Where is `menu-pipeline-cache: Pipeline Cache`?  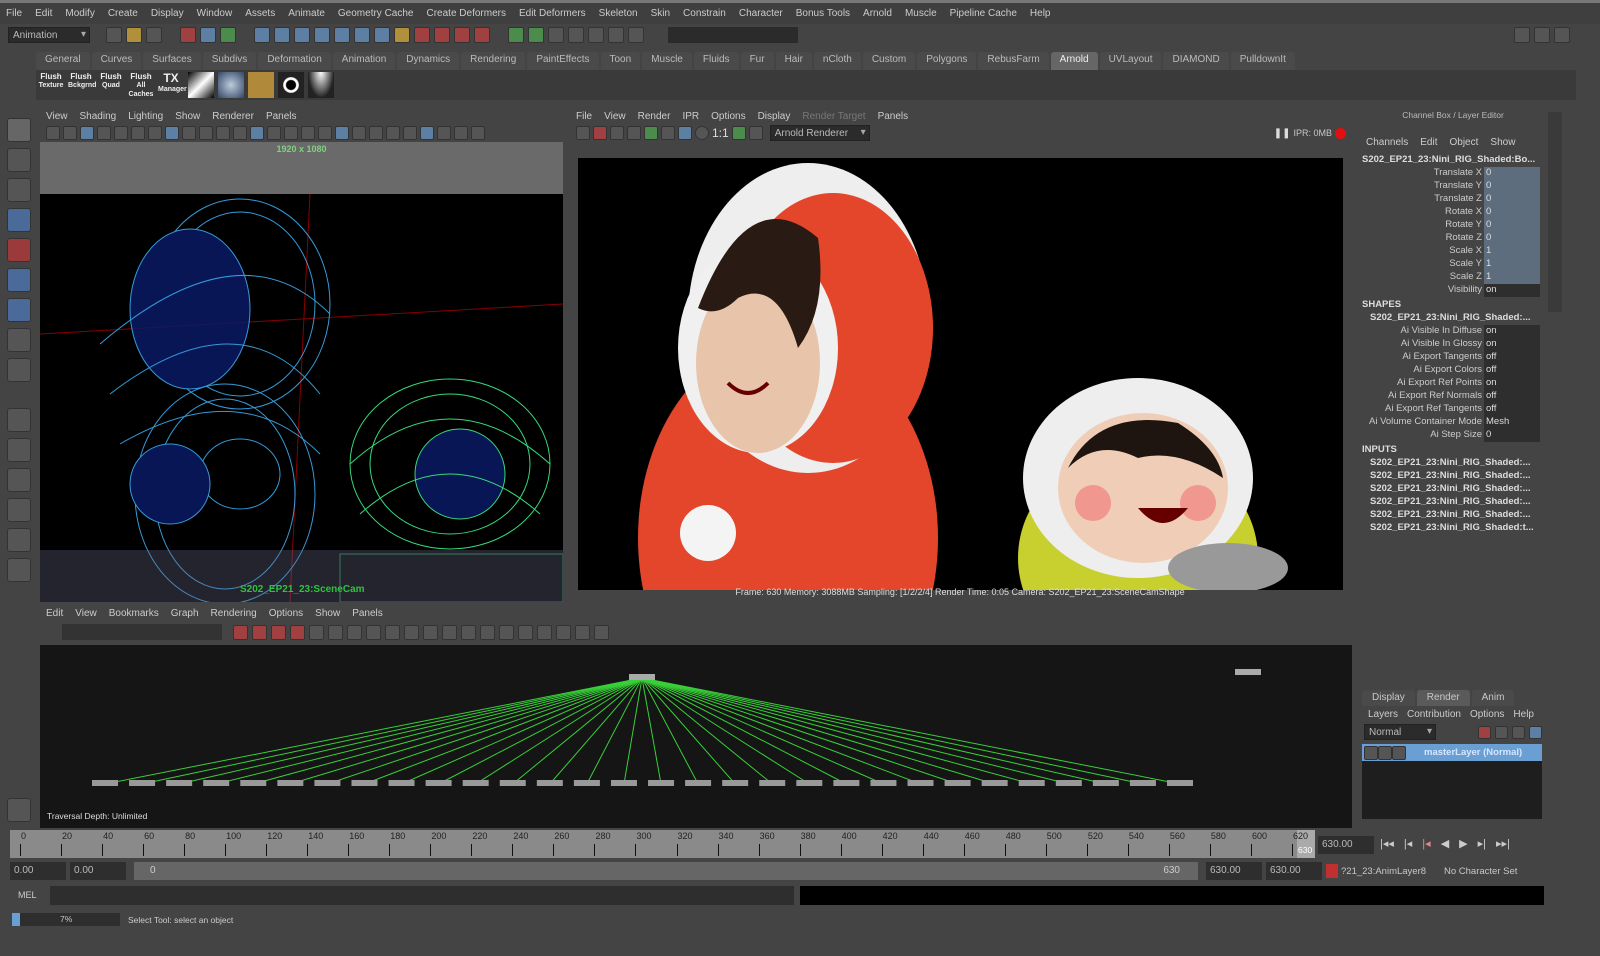 menu-pipeline-cache: Pipeline Cache is located at coordinates (983, 13).